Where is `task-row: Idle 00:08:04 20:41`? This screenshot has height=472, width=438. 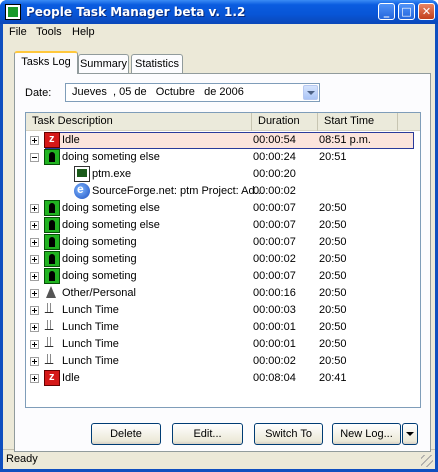
task-row: Idle 00:08:04 20:41 is located at coordinates (223, 378).